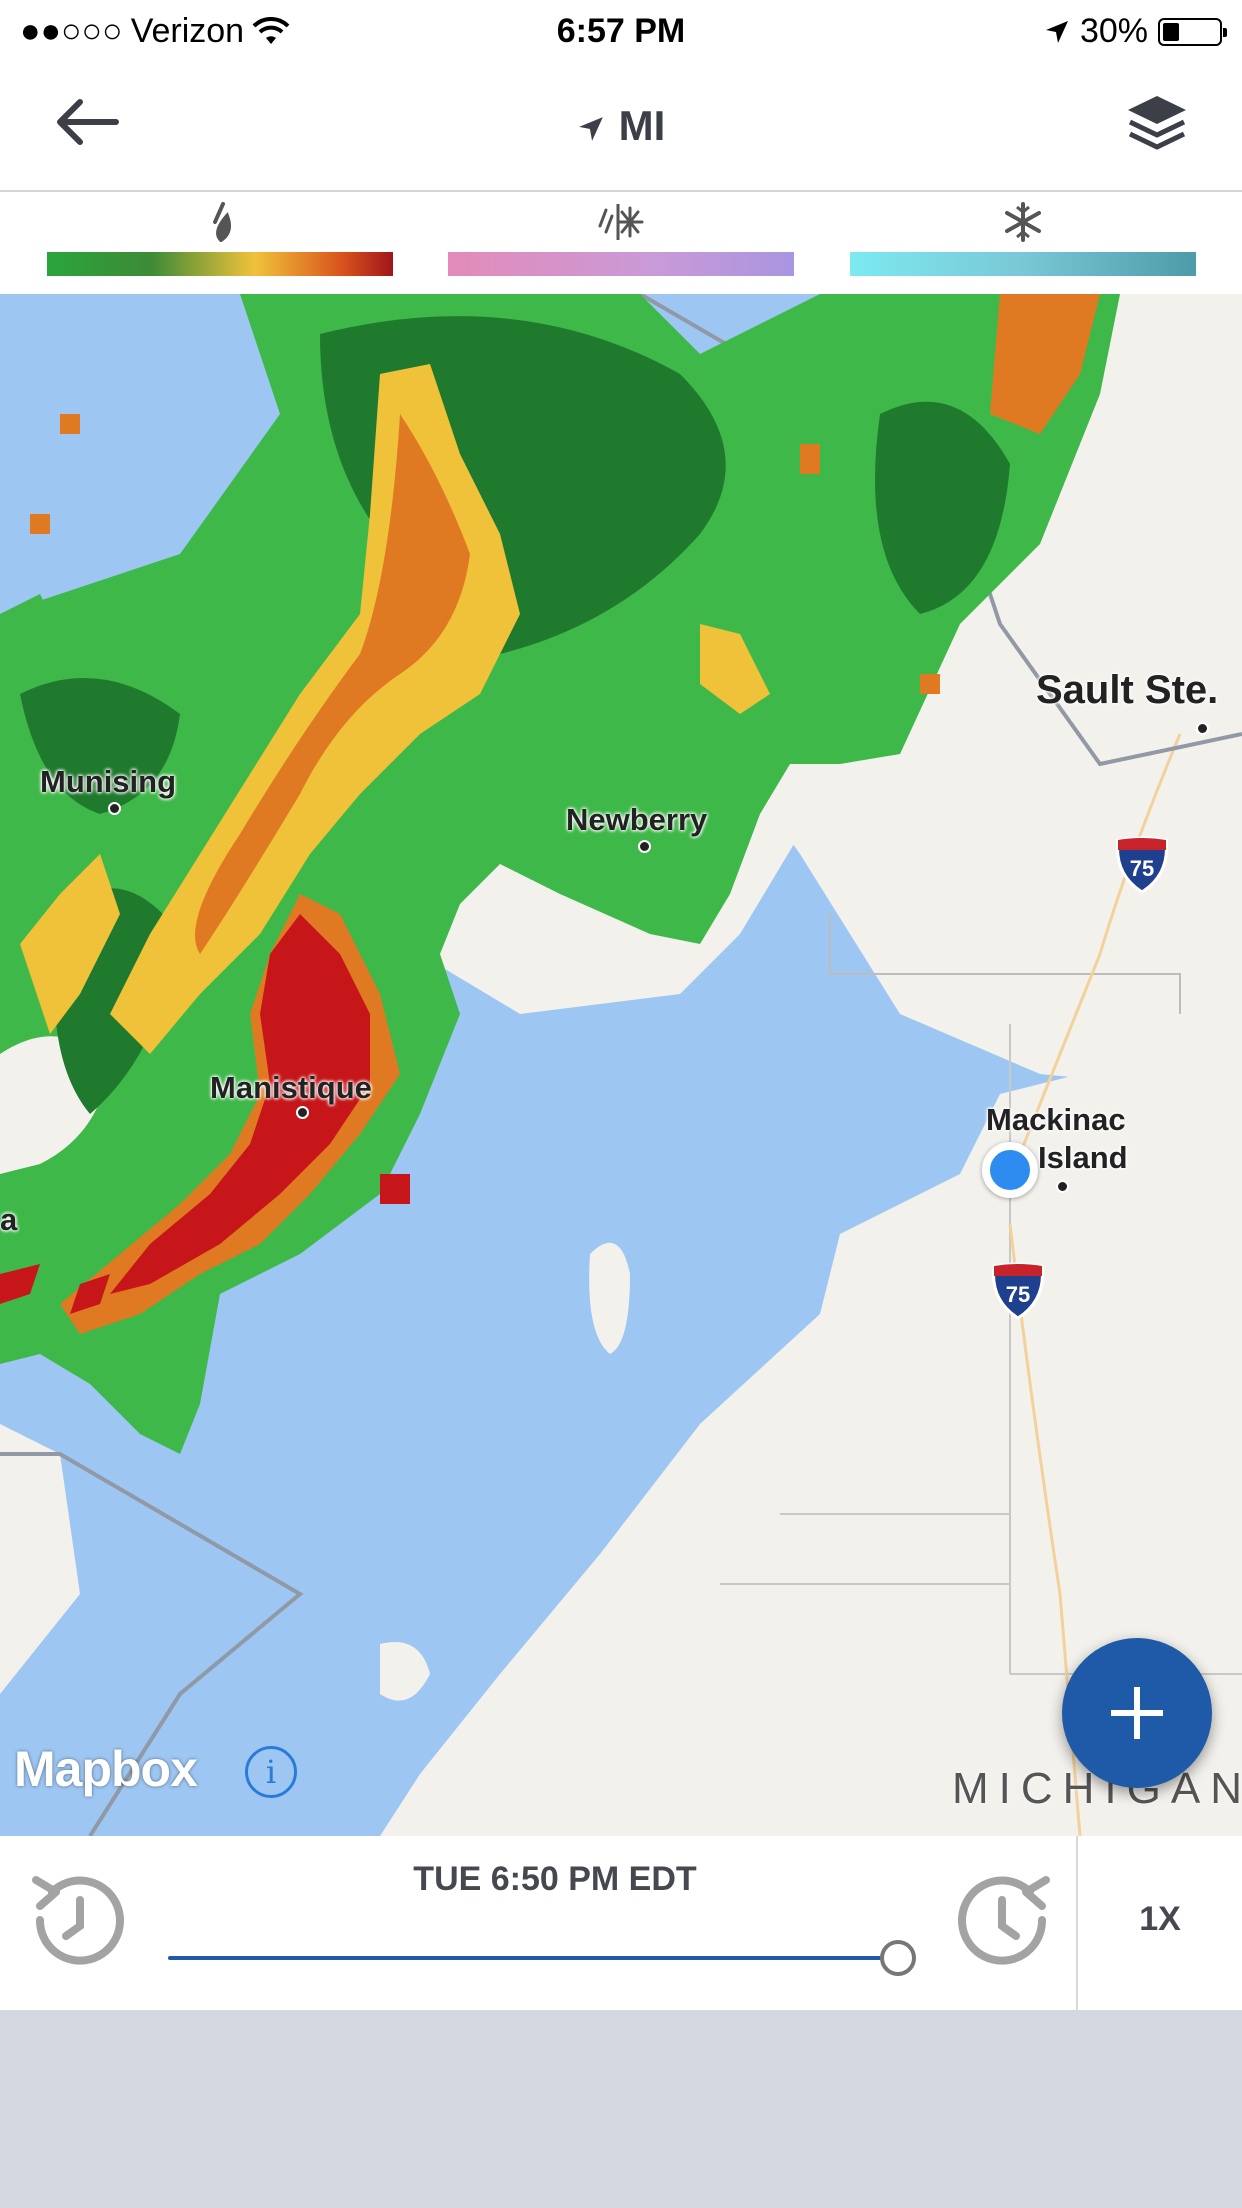 The height and width of the screenshot is (2208, 1242). What do you see at coordinates (114, 808) in the screenshot?
I see `city-marker-munising` at bounding box center [114, 808].